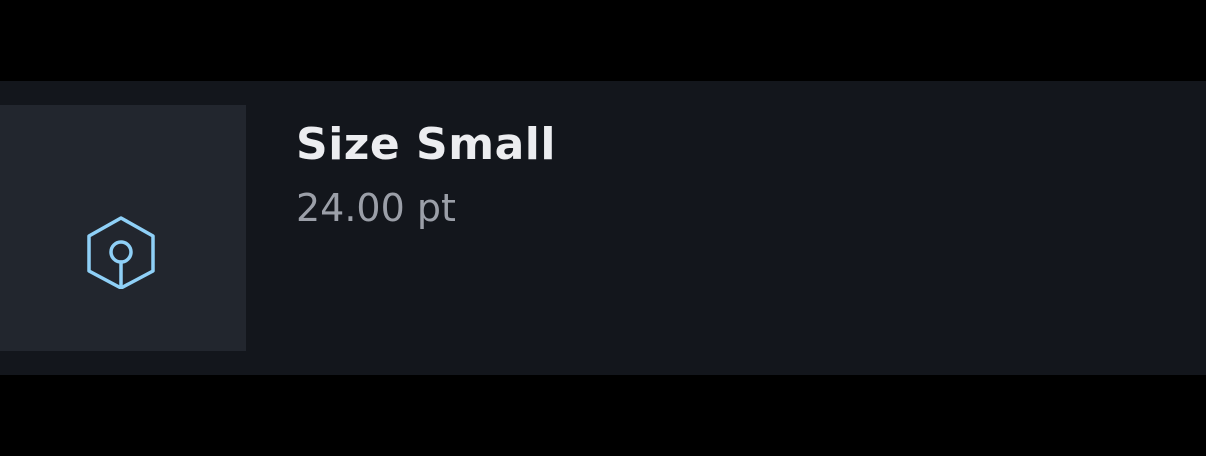 The width and height of the screenshot is (1206, 456). I want to click on cube-icon, so click(121, 252).